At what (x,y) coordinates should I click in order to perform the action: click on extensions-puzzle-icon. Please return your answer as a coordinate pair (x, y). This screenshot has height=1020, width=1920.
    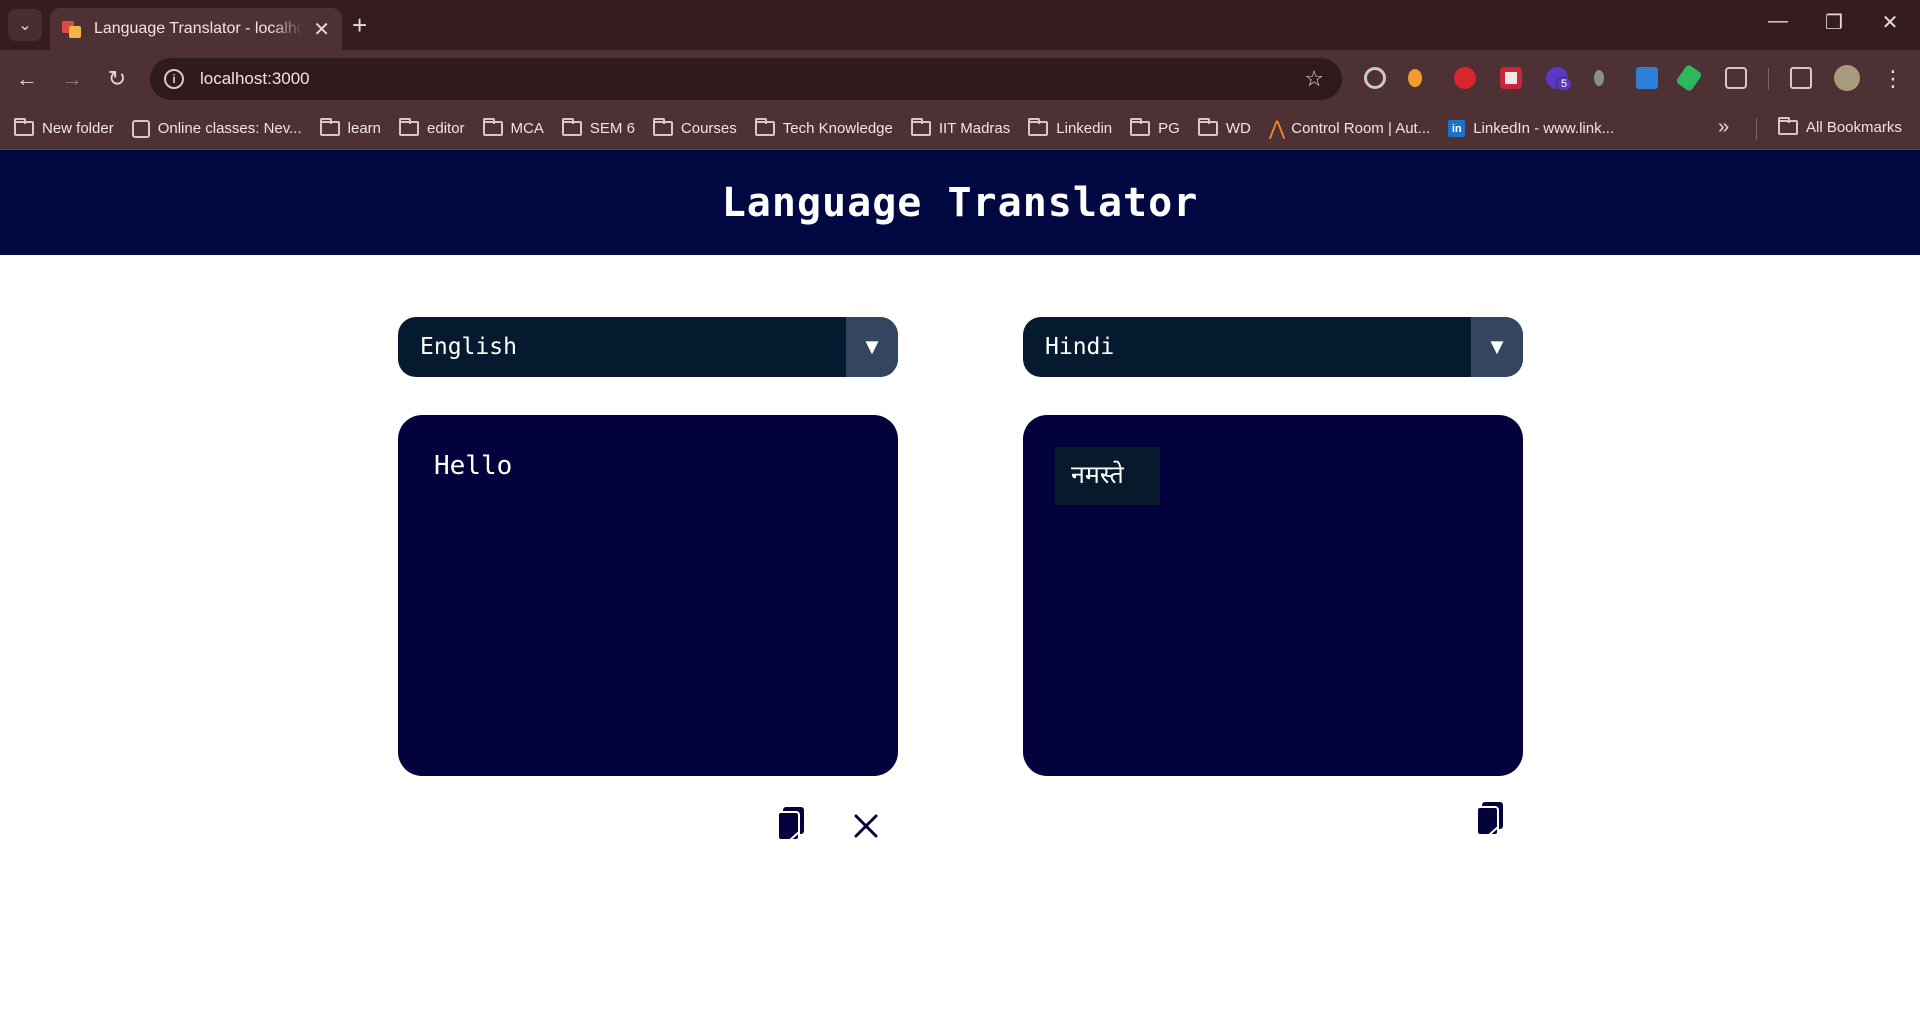
    Looking at the image, I should click on (1736, 78).